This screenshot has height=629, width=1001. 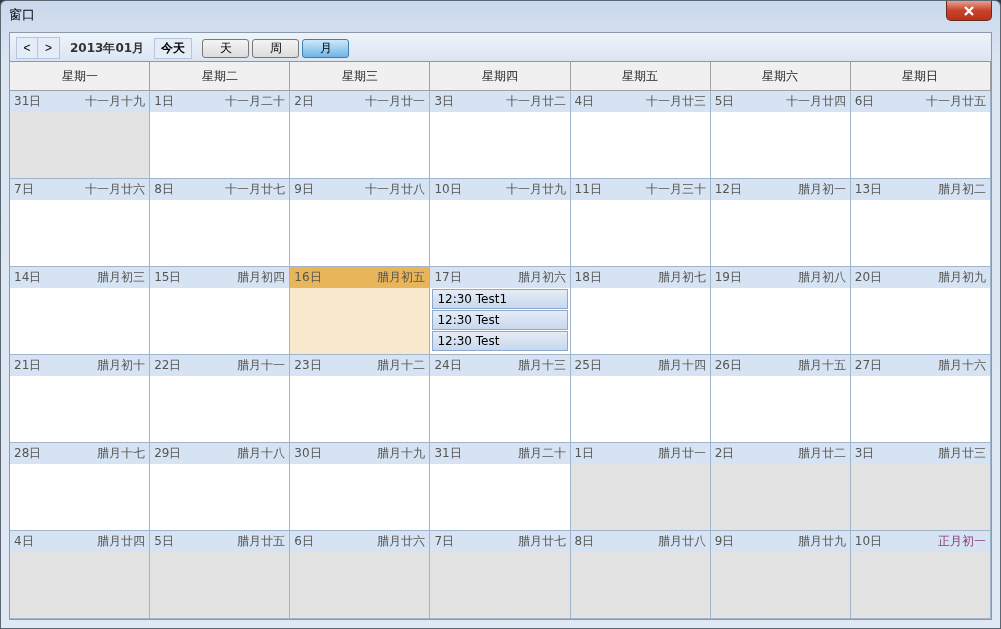 I want to click on day-cell: 20日 腊月初九, so click(x=920, y=311).